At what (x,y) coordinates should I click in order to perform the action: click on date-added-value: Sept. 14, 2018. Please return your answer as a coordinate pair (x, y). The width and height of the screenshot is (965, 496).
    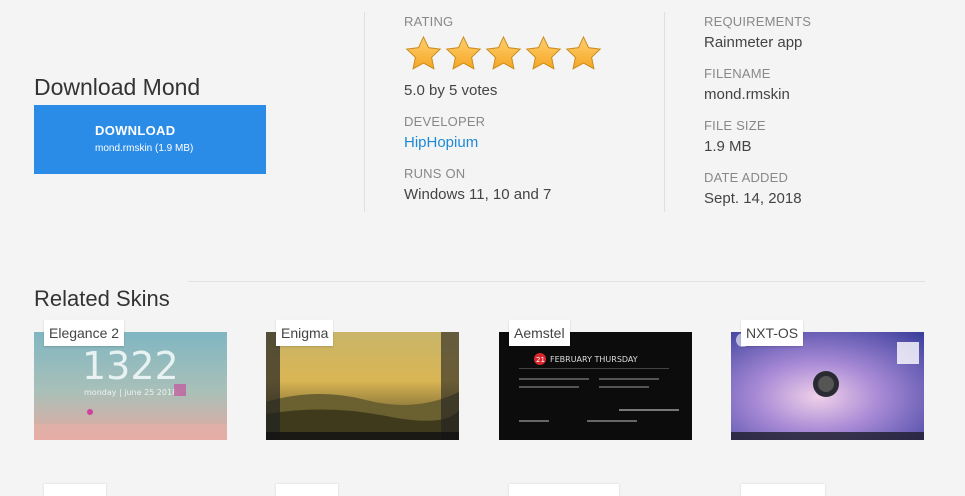
    Looking at the image, I should click on (753, 198).